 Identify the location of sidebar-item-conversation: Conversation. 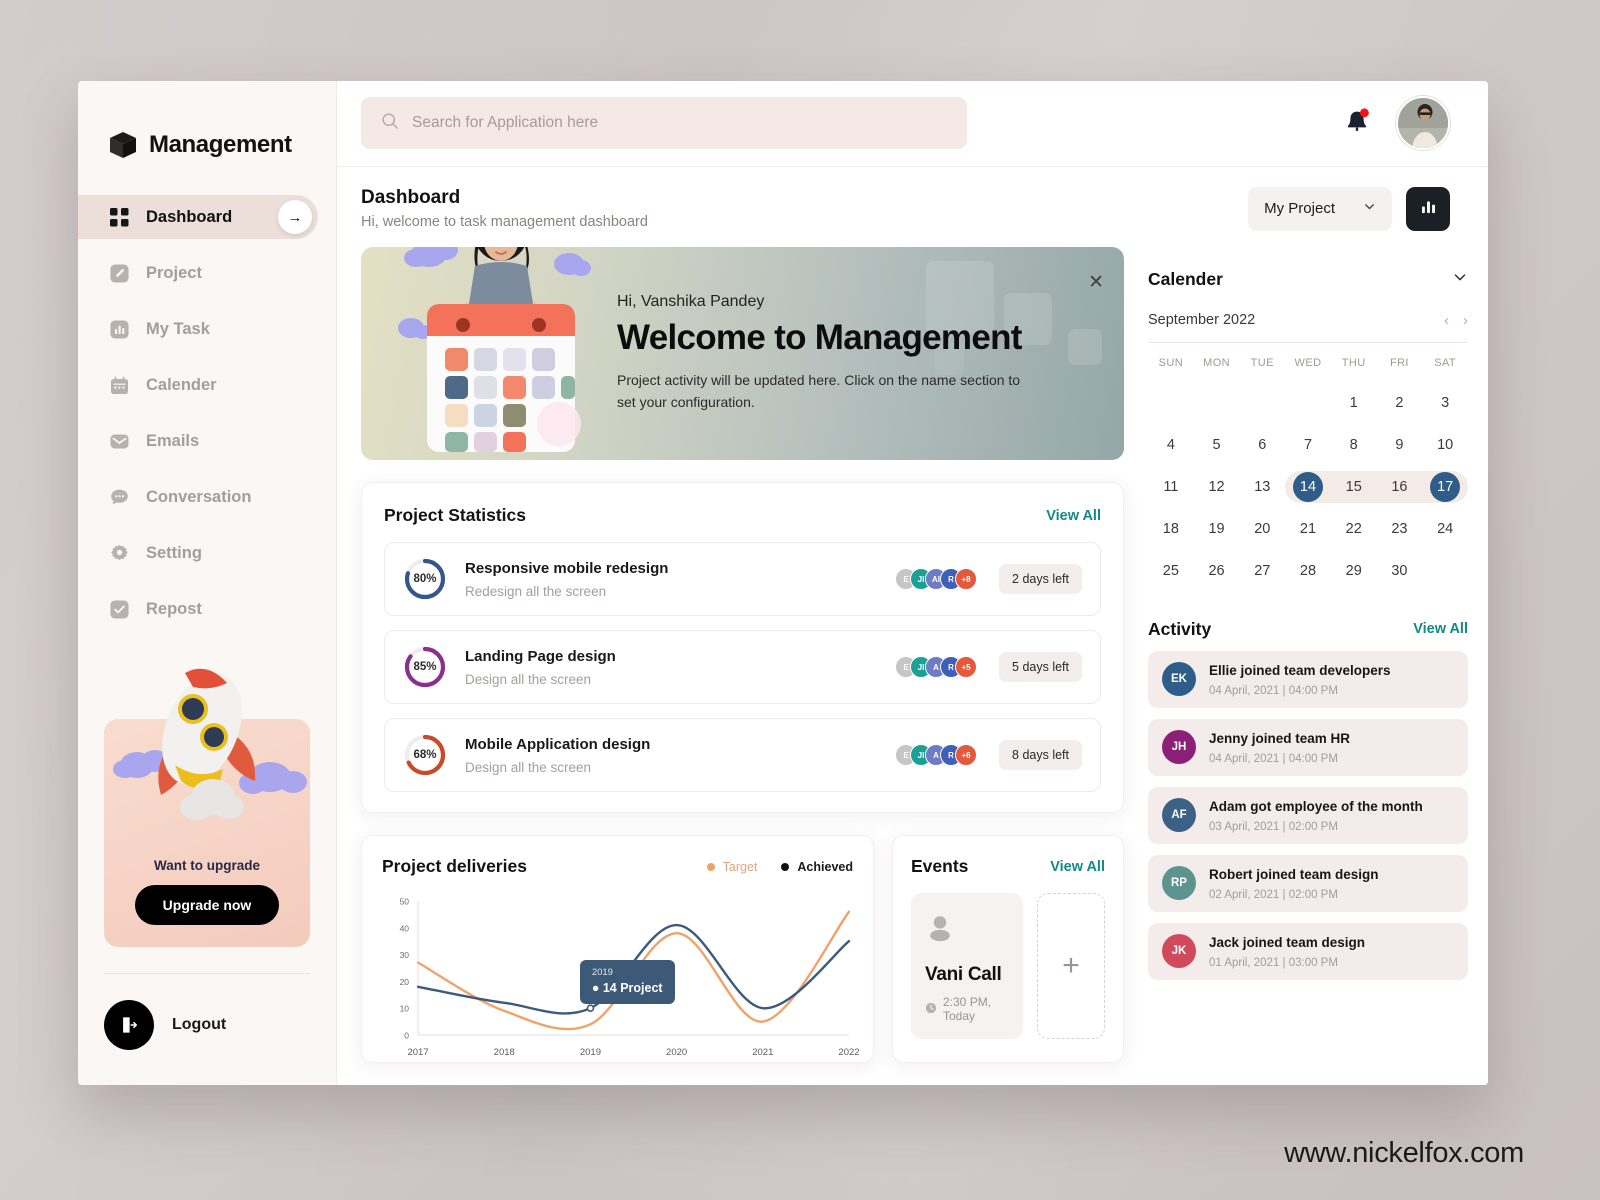
(198, 497).